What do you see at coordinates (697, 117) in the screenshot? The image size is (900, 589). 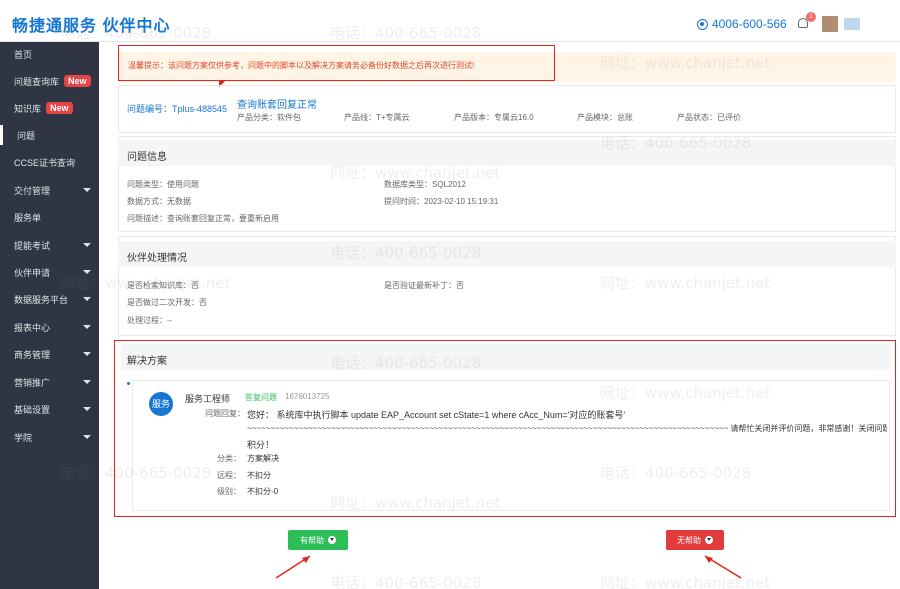 I see `meta-label: 产品状态：` at bounding box center [697, 117].